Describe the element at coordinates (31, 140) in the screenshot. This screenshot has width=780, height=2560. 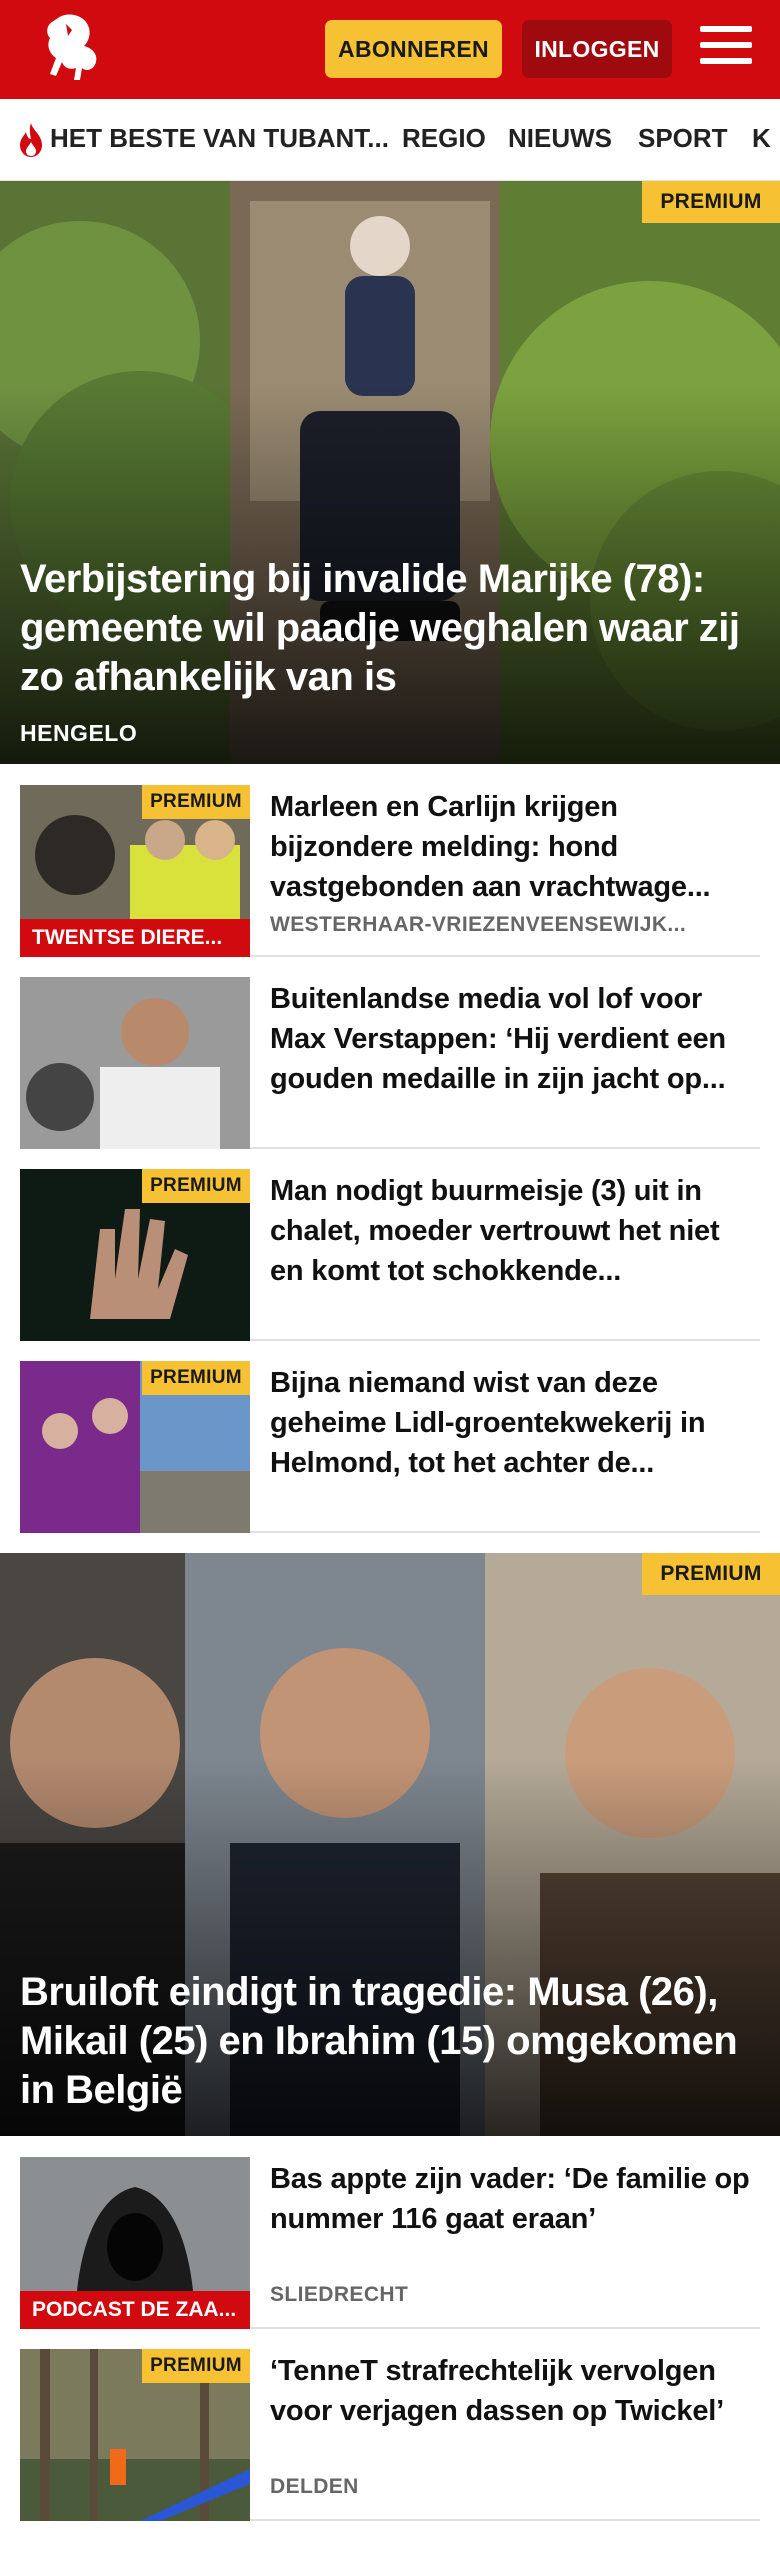
I see `flame-icon` at that location.